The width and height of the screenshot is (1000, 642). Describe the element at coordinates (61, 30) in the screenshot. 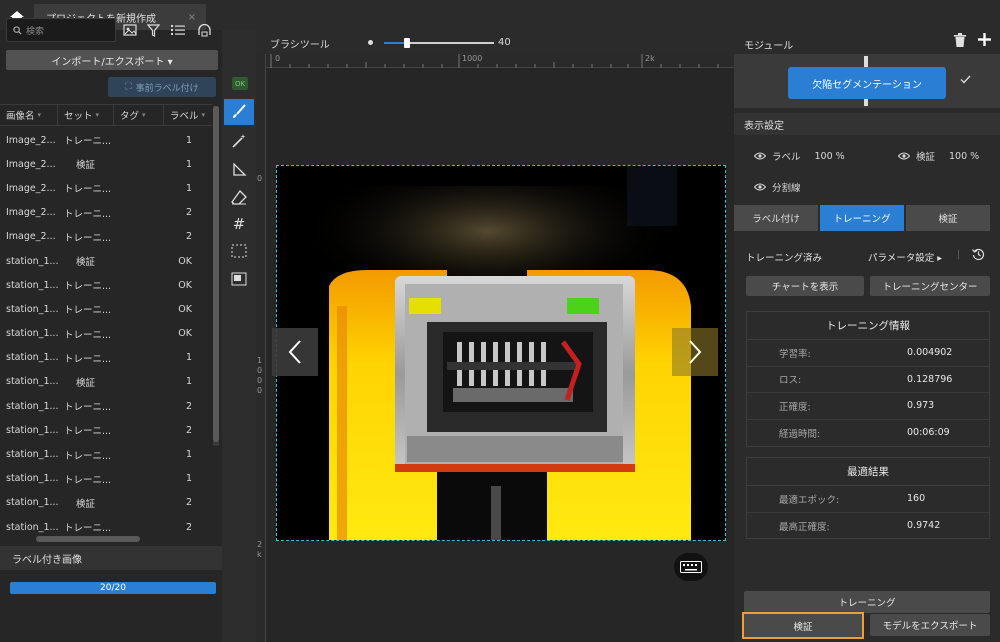

I see `search-input: 検索` at that location.